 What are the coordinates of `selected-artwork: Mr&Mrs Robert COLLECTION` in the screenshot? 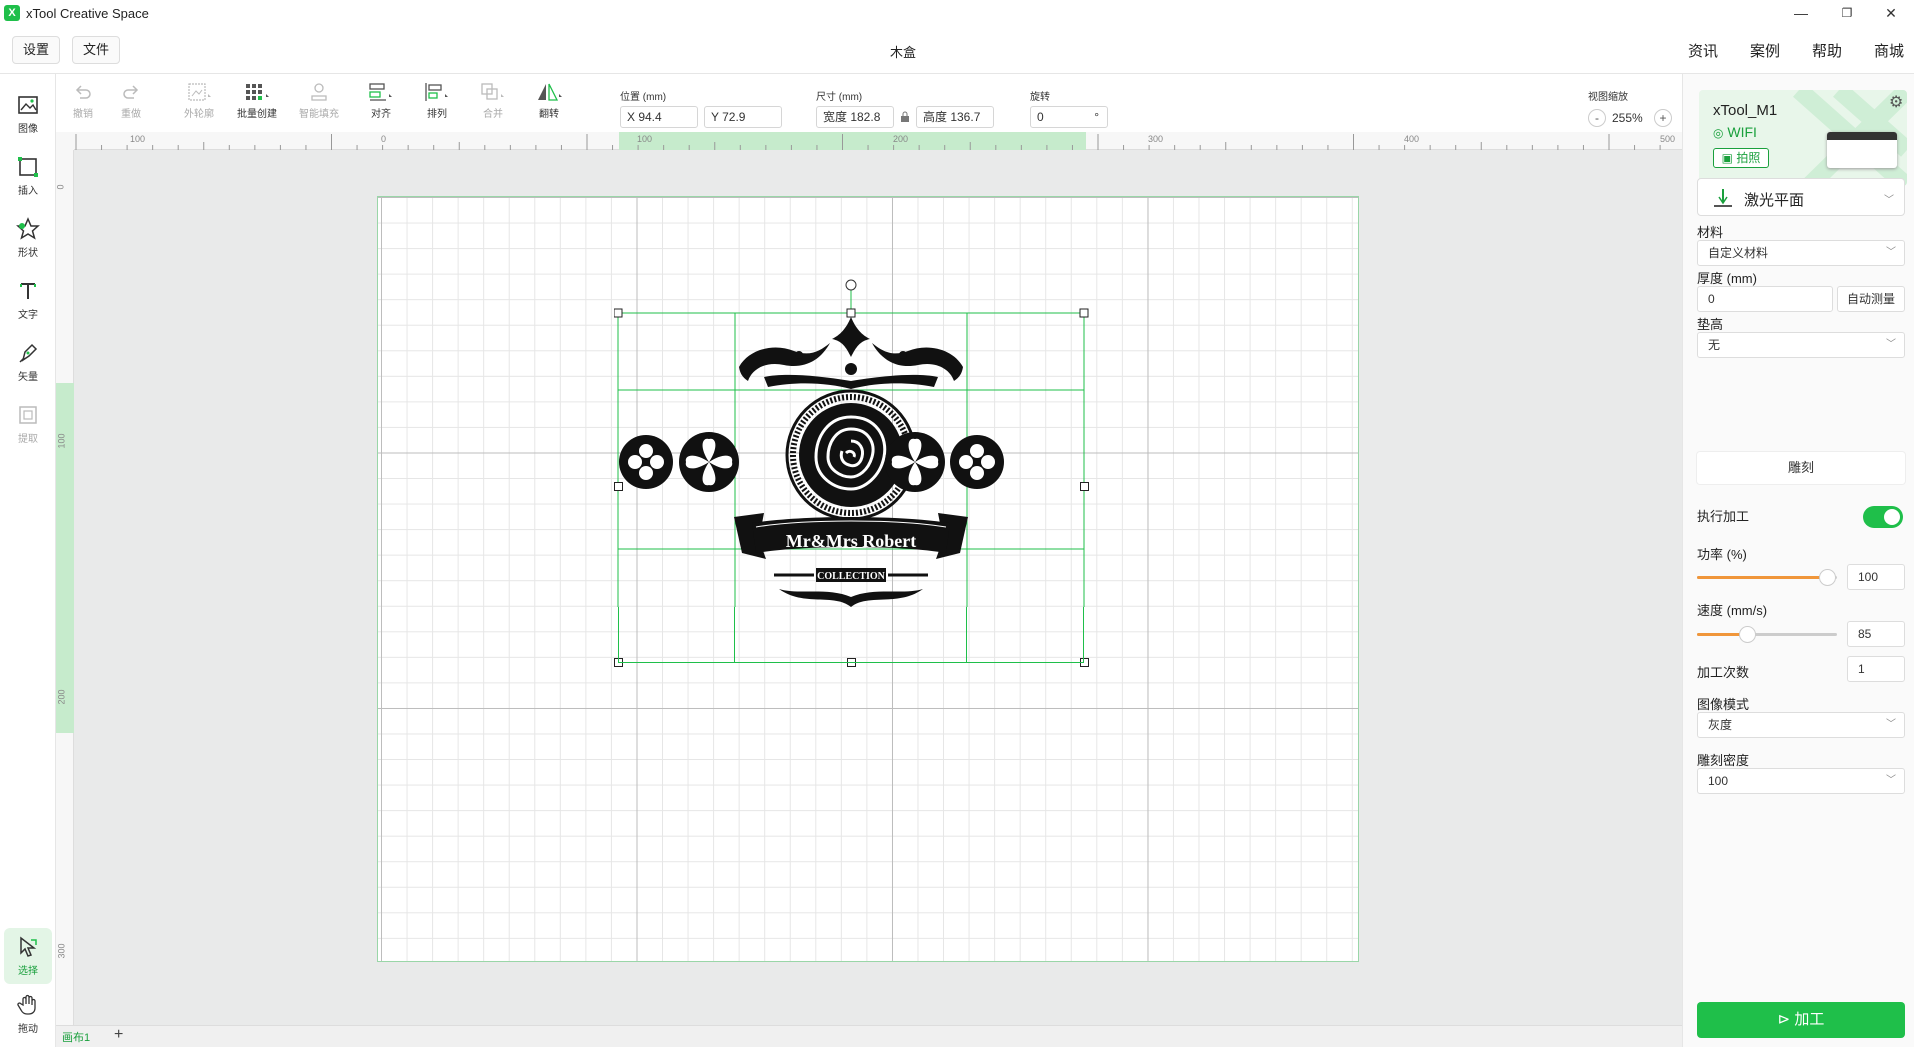 It's located at (854, 442).